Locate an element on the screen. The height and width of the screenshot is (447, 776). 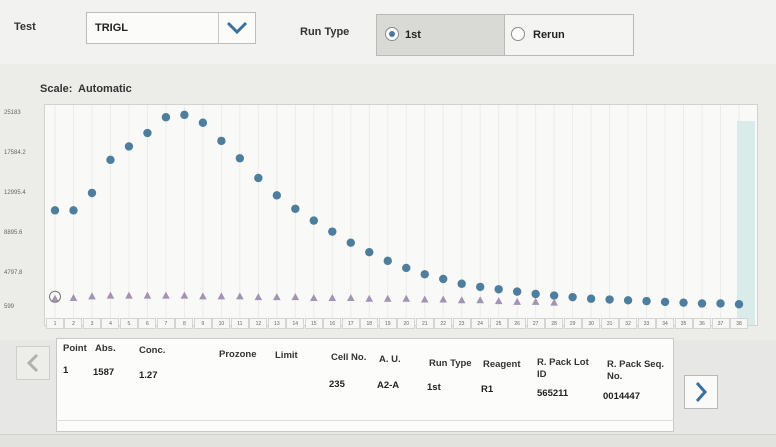
x-tick-label: 37 is located at coordinates (720, 323).